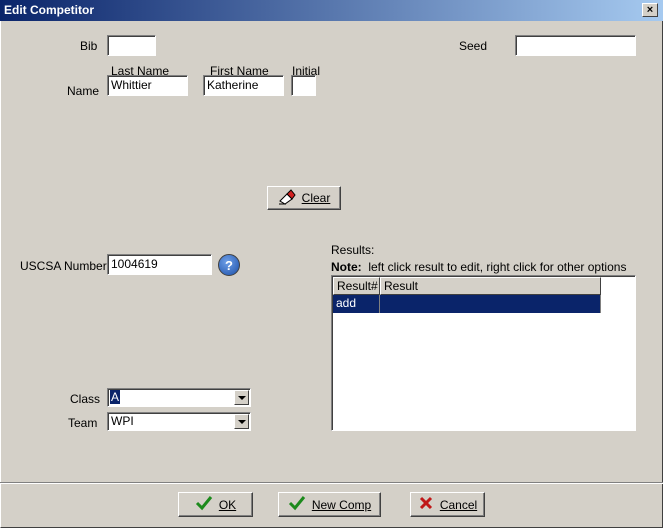  I want to click on window-title: Edit Competitor, so click(49, 10).